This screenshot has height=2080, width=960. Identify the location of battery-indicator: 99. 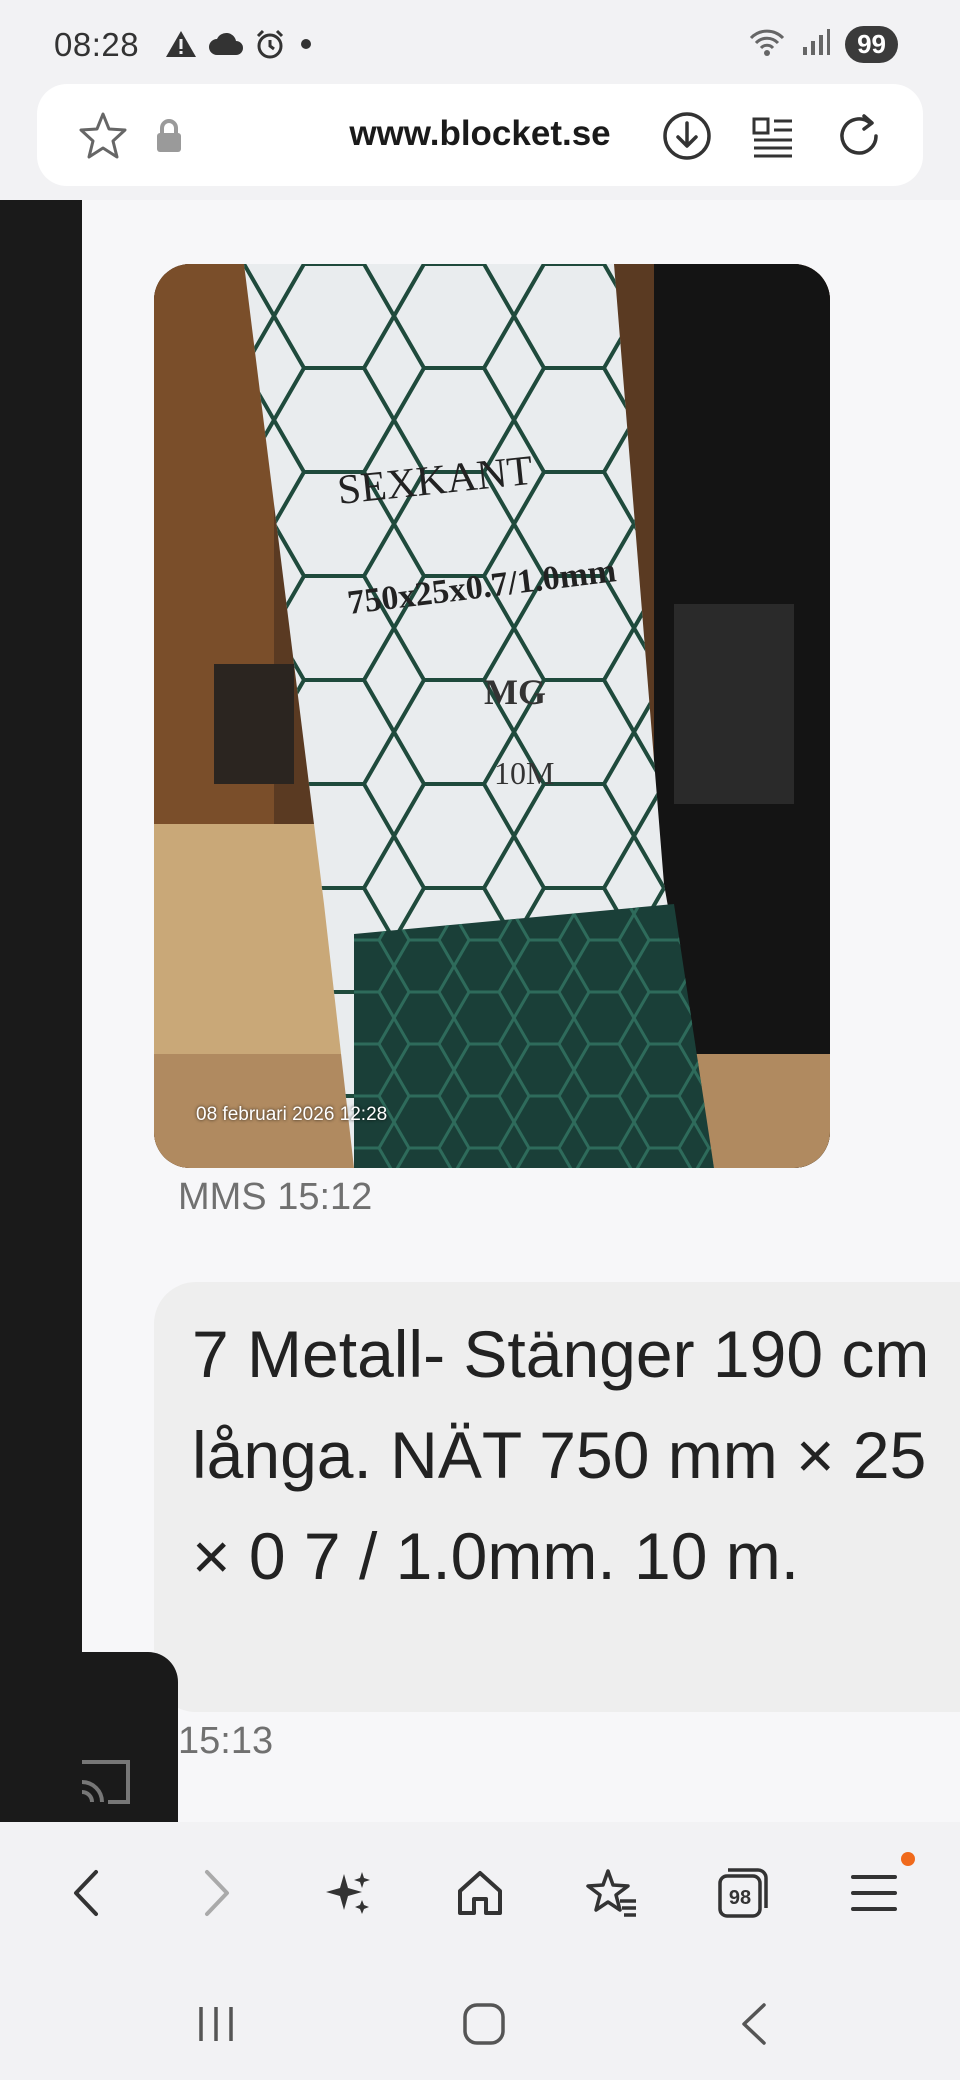
(871, 44).